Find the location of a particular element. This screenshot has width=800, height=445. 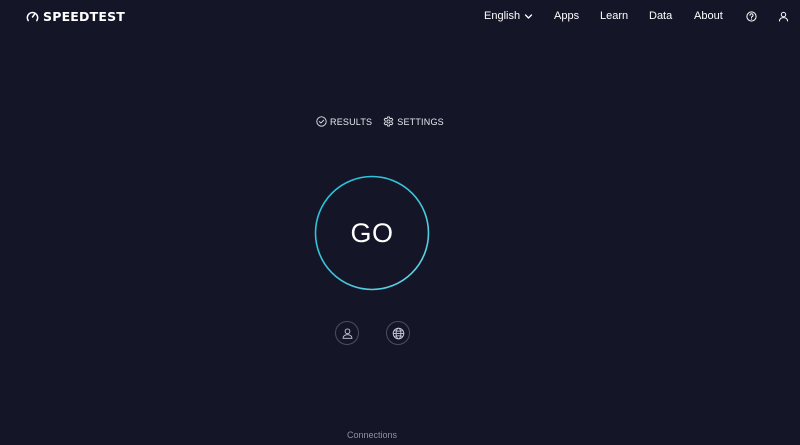

help-icon is located at coordinates (751, 16).